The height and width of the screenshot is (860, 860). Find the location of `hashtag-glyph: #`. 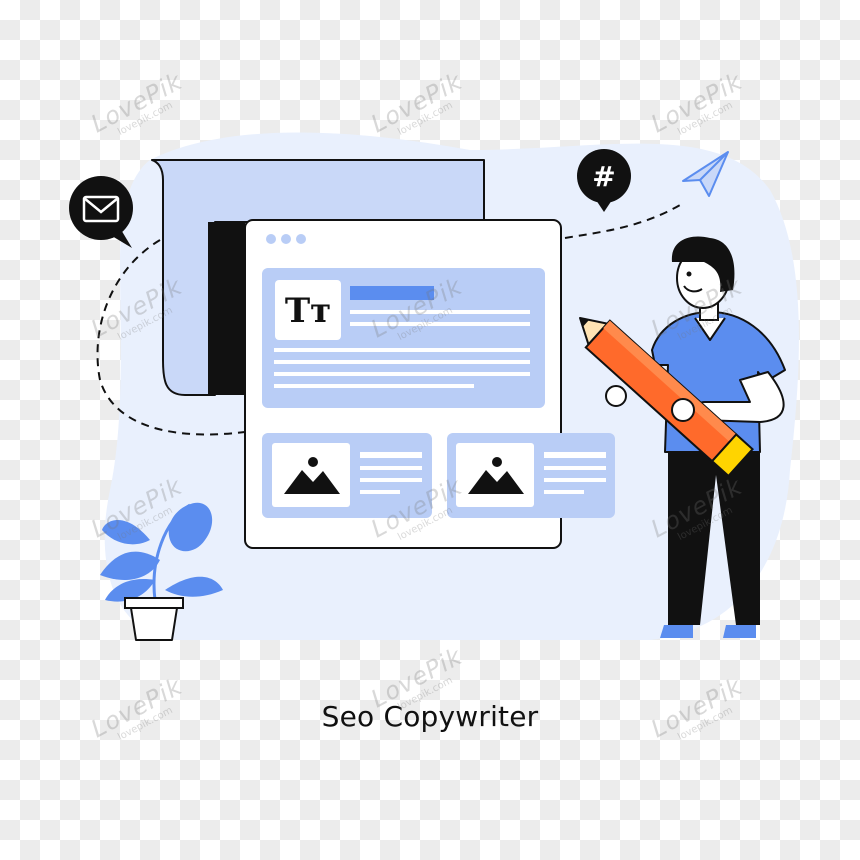

hashtag-glyph: # is located at coordinates (603, 176).